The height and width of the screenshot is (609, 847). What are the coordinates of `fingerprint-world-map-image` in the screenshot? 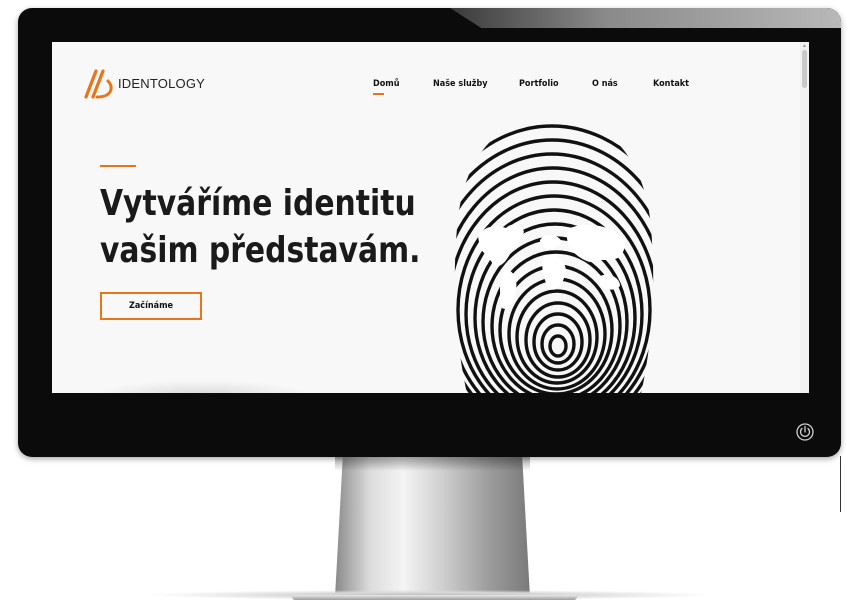 It's located at (554, 254).